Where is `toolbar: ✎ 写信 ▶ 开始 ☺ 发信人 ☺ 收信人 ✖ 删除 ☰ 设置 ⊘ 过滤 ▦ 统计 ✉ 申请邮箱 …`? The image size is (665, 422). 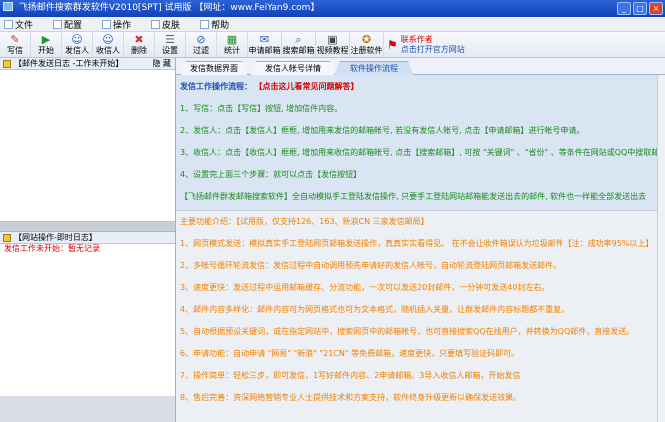
toolbar: ✎ 写信 ▶ 开始 ☺ 发信人 ☺ 收信人 ✖ 删除 ☰ 设置 ⊘ 过滤 ▦ 统计 ✉ 申请邮箱 … is located at coordinates (332, 45).